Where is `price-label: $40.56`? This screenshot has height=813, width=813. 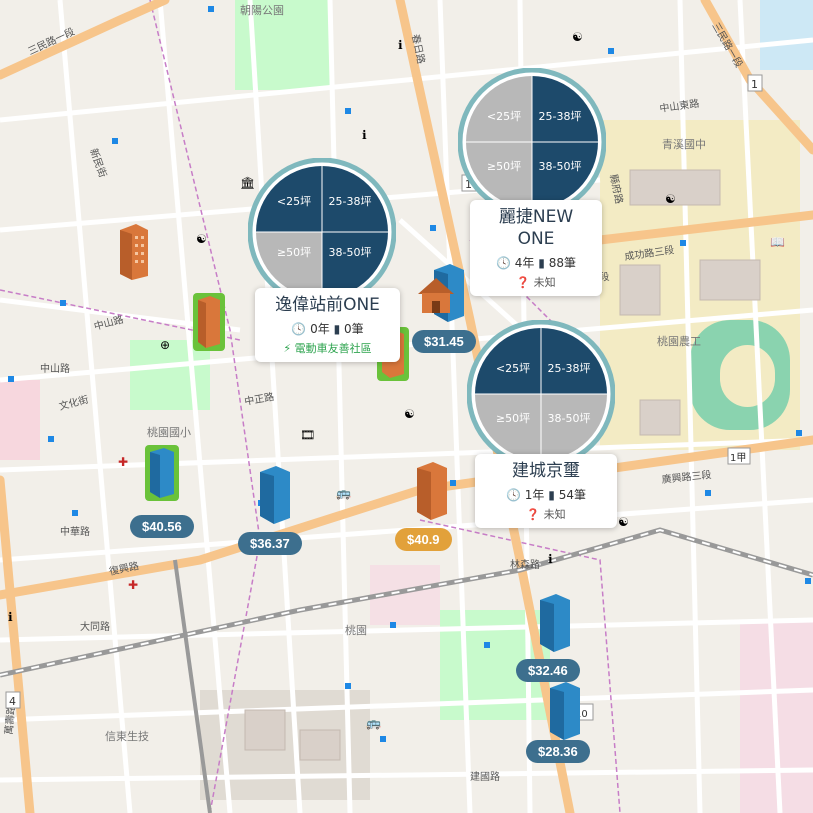 price-label: $40.56 is located at coordinates (162, 526).